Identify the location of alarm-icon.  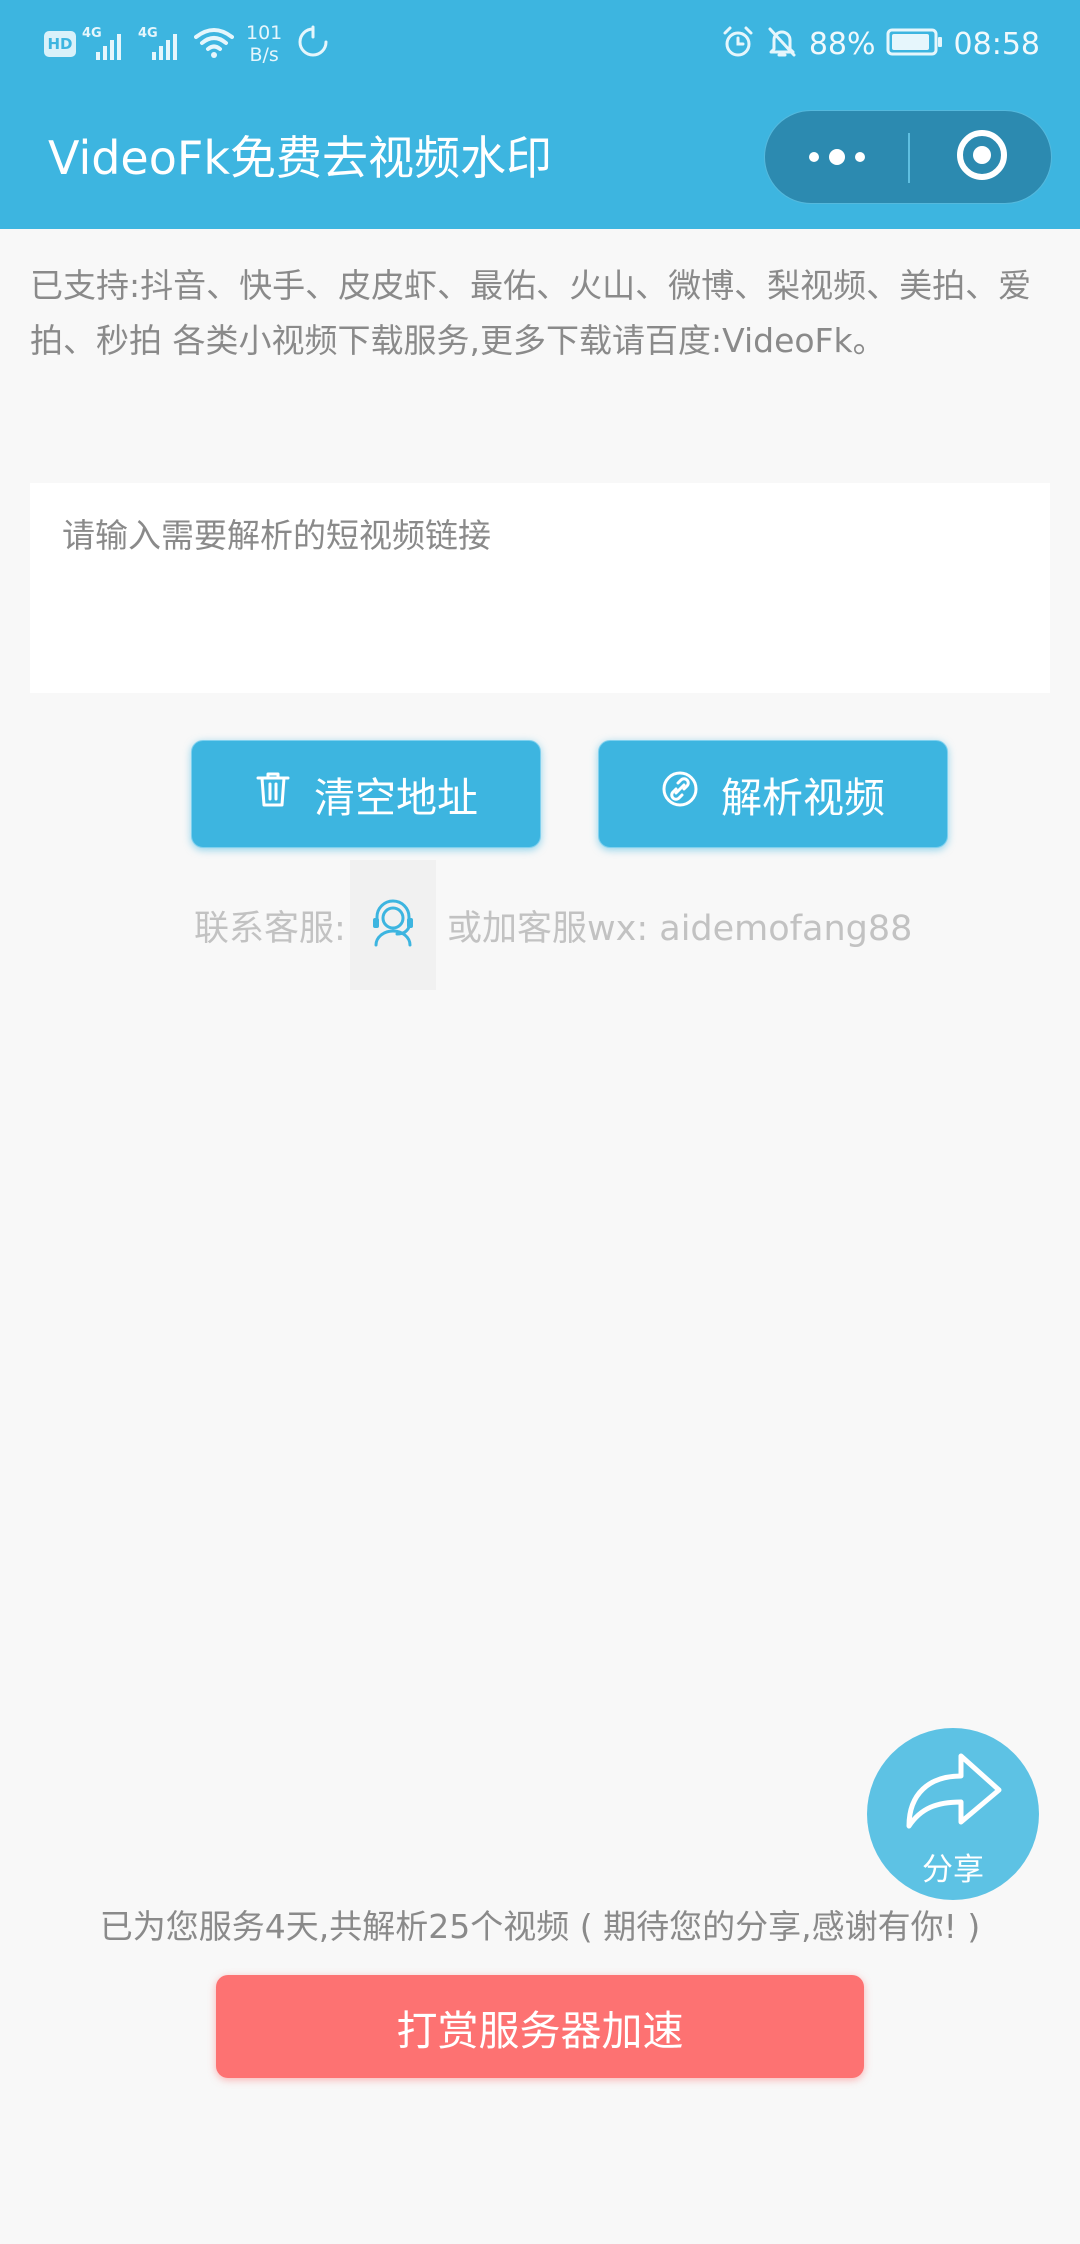
(738, 44).